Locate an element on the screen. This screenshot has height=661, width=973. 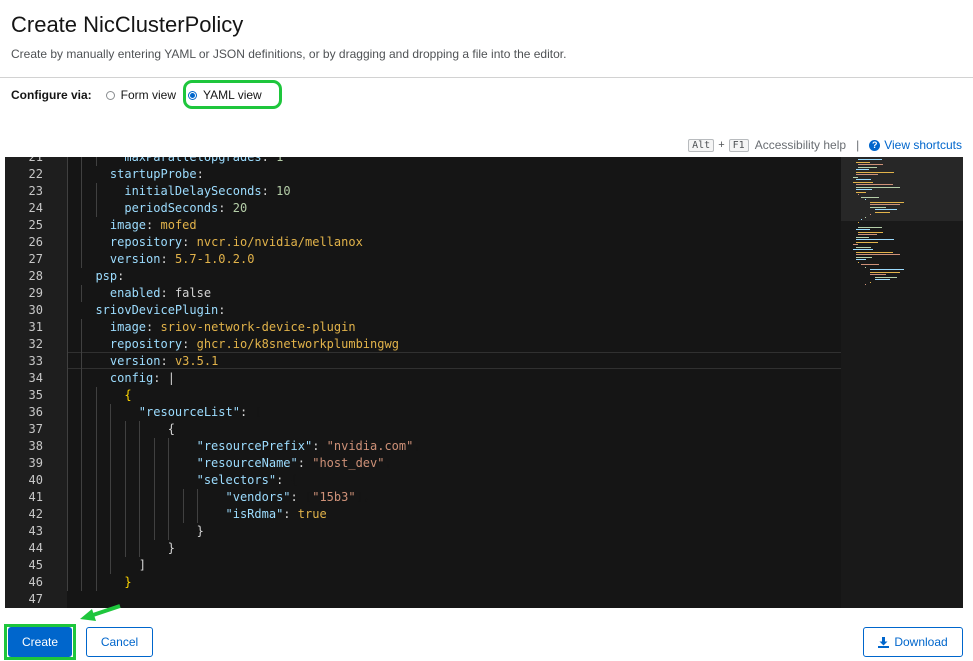
code-line: 37 { is located at coordinates (423, 429).